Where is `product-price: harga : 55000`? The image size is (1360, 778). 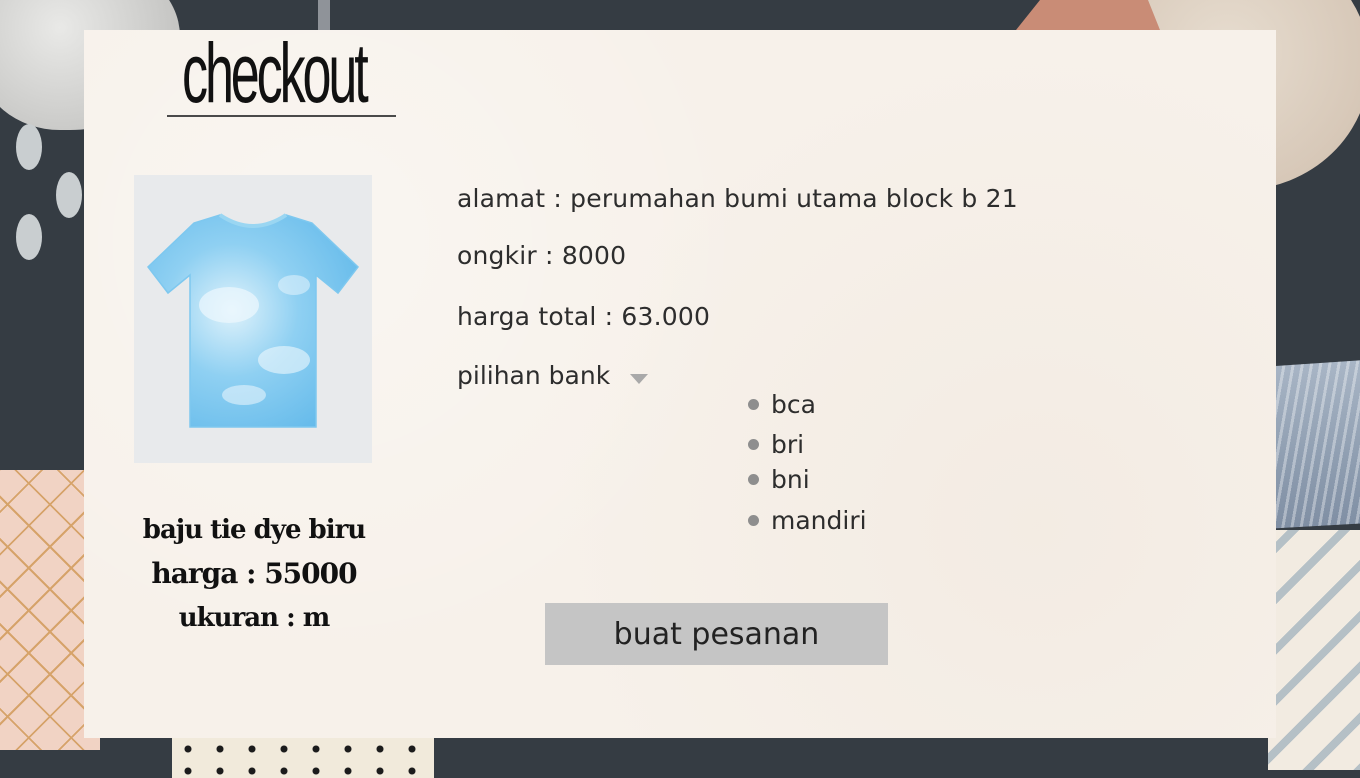
product-price: harga : 55000 is located at coordinates (254, 573).